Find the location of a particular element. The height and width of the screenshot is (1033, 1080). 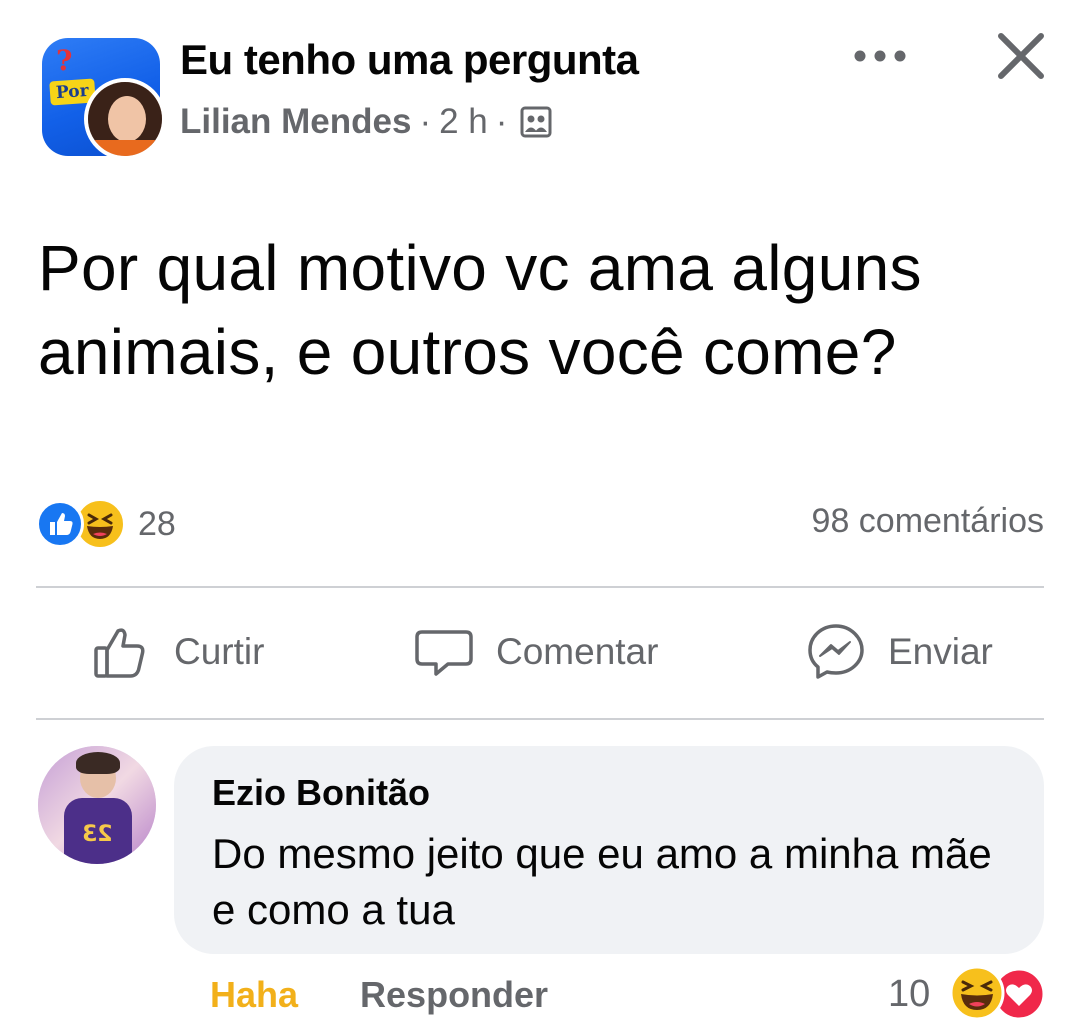

comment-reaction-icons is located at coordinates (997, 993).